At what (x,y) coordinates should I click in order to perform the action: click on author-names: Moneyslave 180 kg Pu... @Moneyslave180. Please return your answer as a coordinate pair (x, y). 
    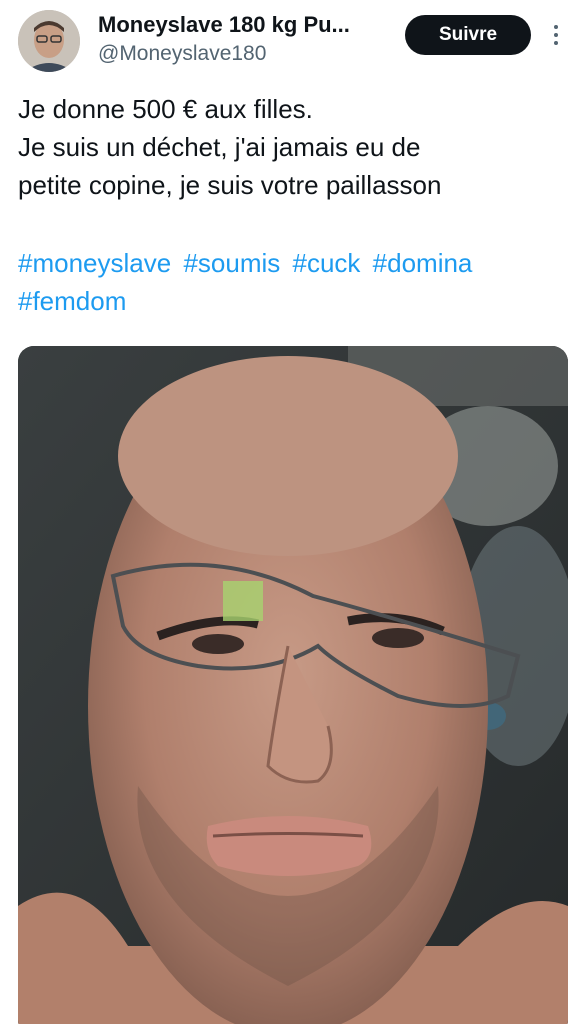
    Looking at the image, I should click on (243, 40).